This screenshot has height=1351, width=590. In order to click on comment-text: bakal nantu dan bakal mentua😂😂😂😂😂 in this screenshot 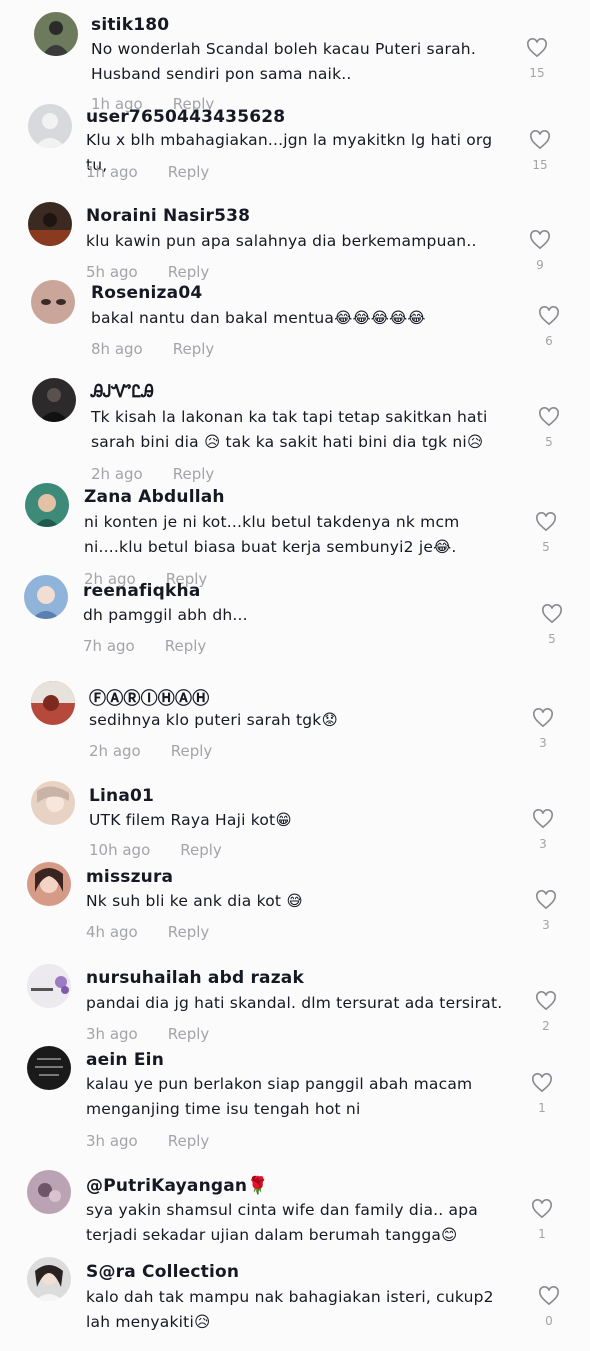, I will do `click(258, 318)`.